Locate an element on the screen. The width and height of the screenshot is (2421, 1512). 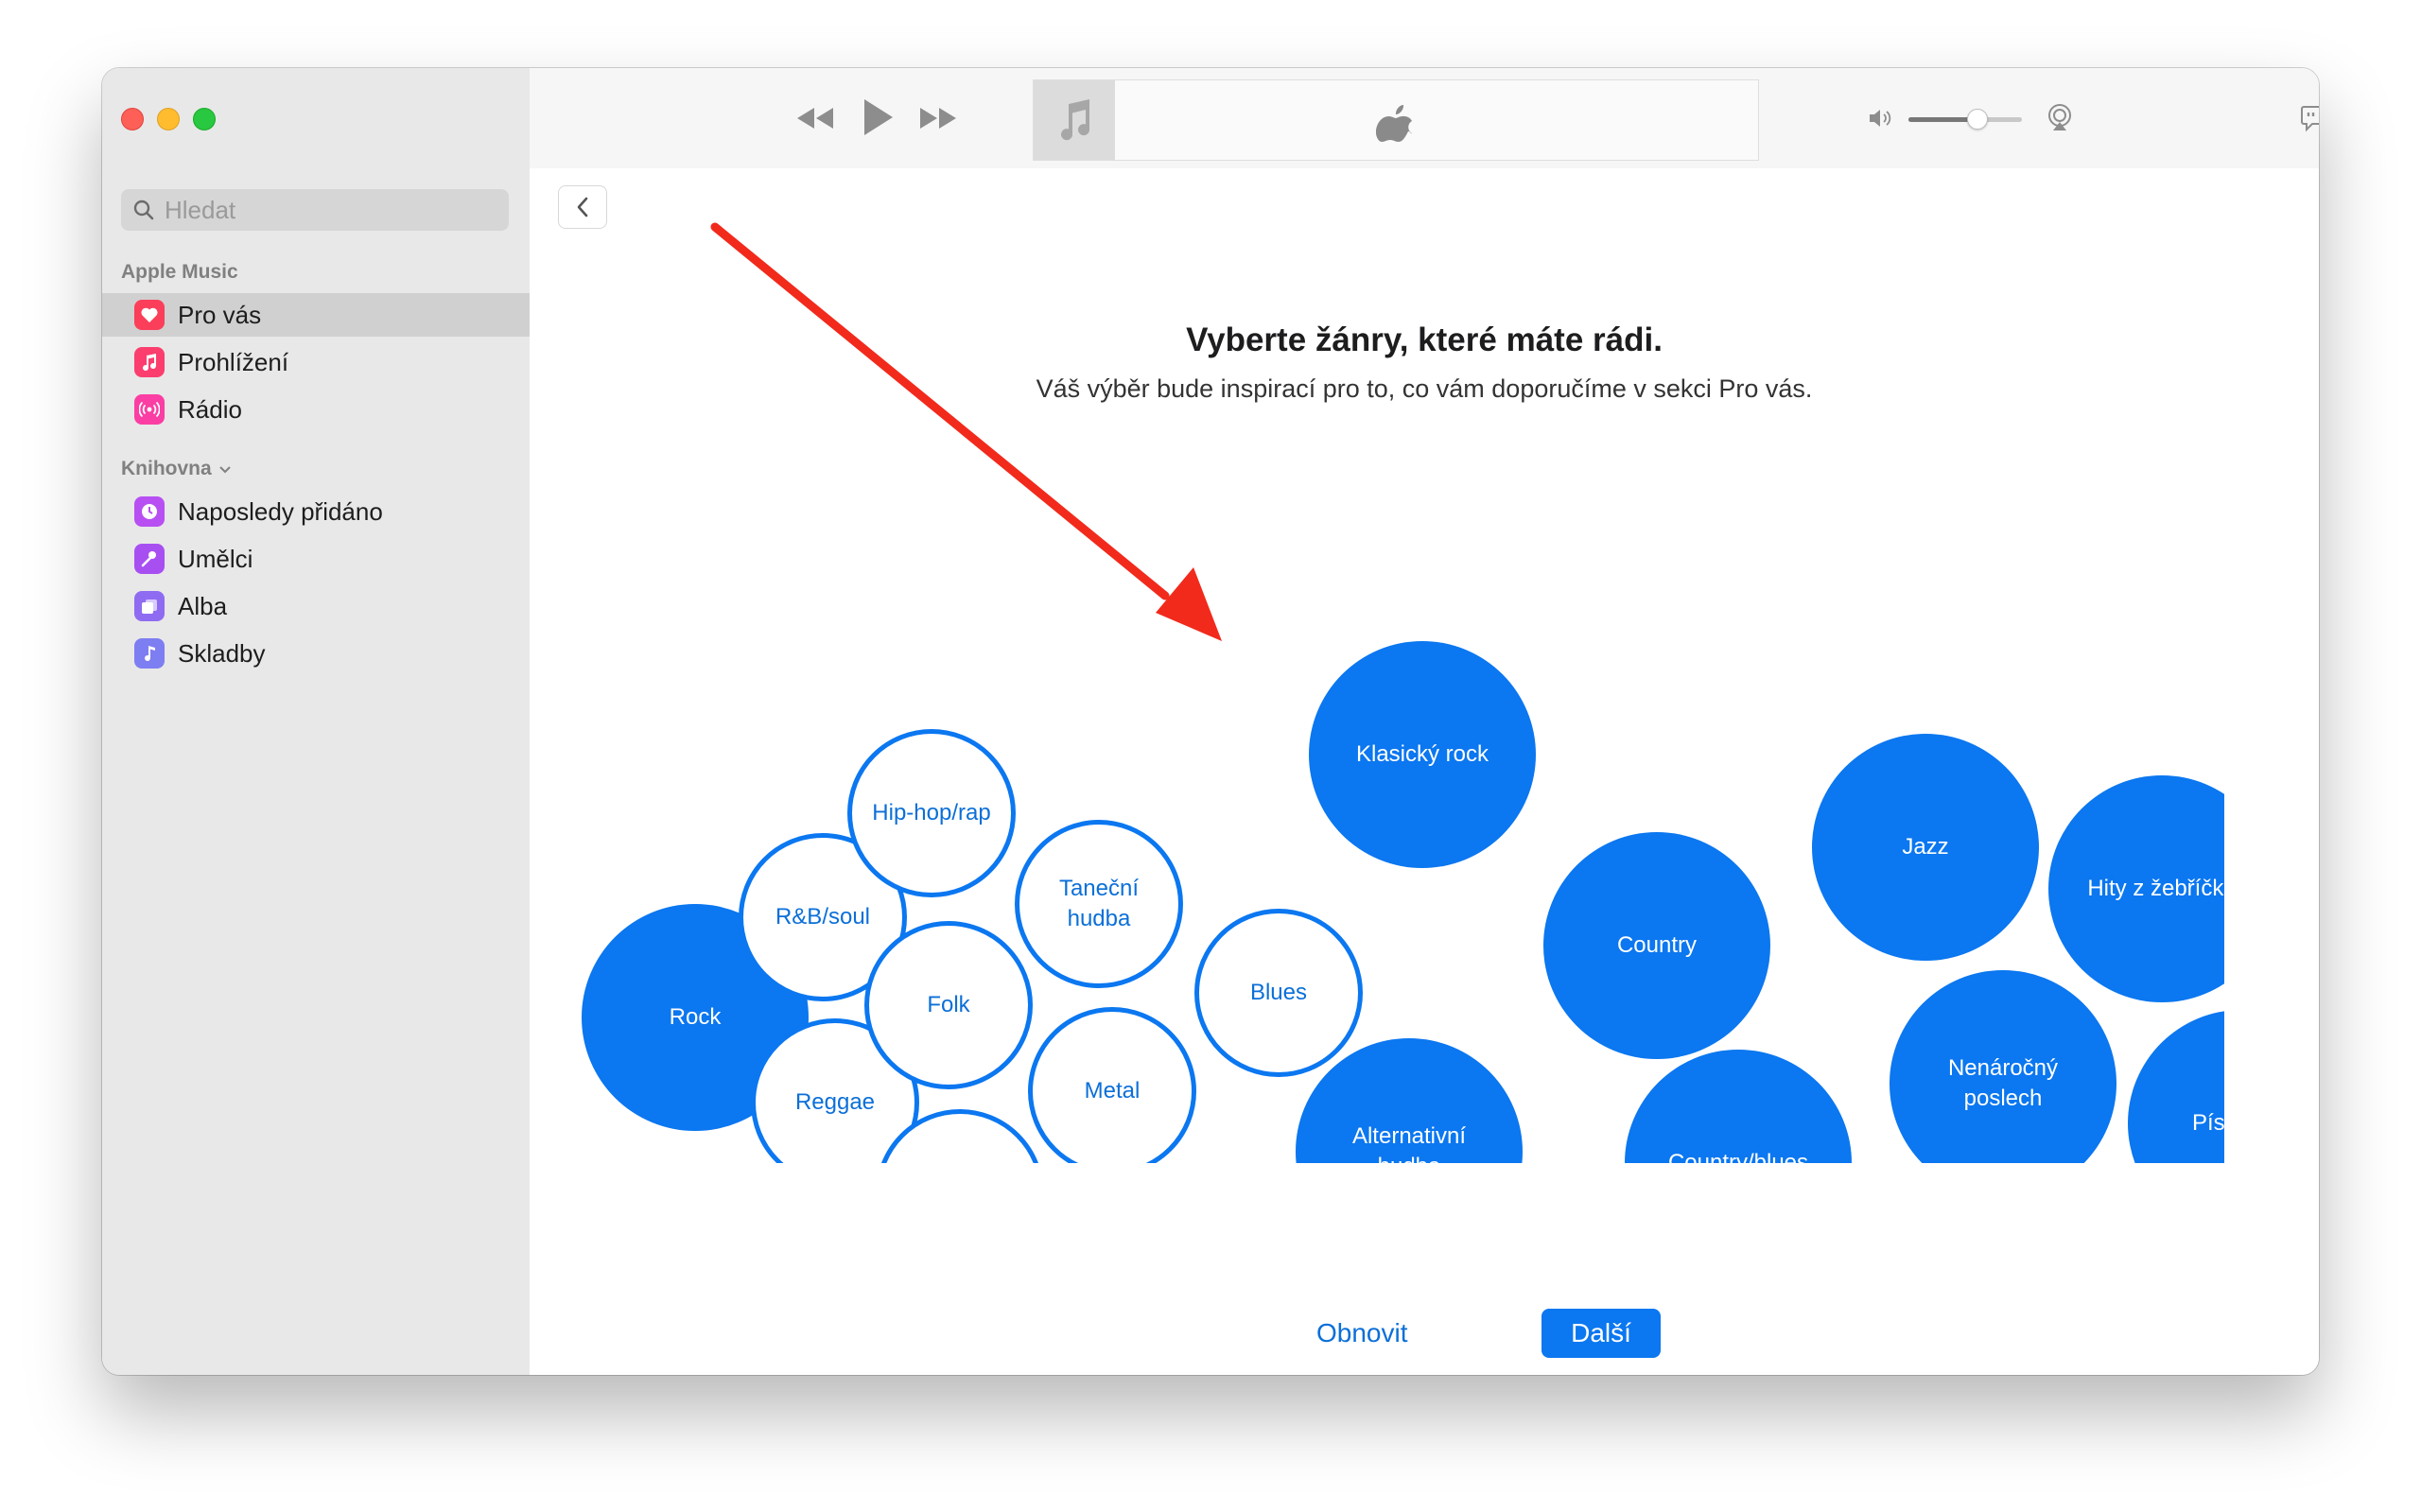
sidebar-item-label: Pro vás is located at coordinates (220, 314).